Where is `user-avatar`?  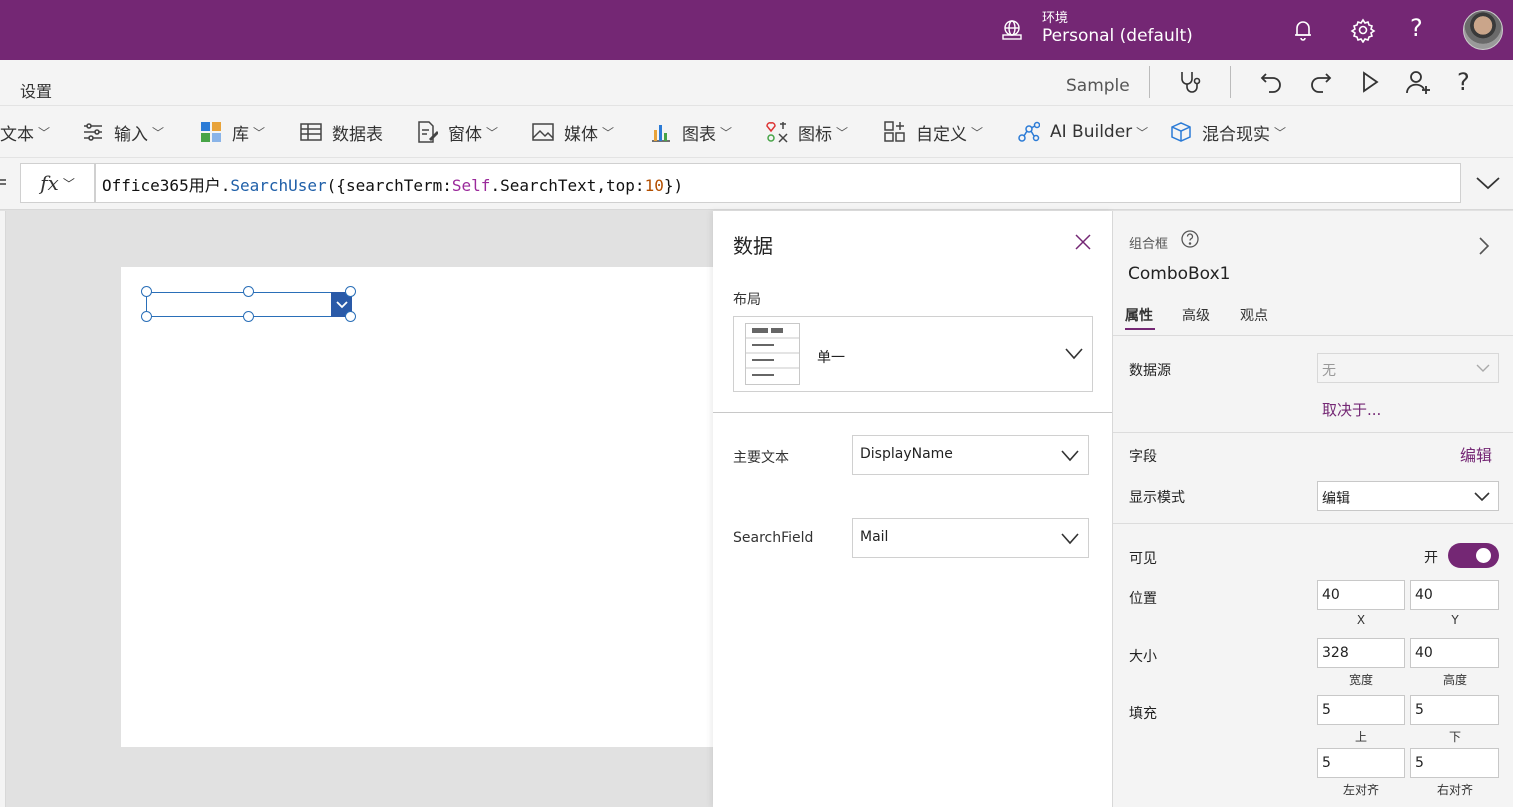 user-avatar is located at coordinates (1483, 30).